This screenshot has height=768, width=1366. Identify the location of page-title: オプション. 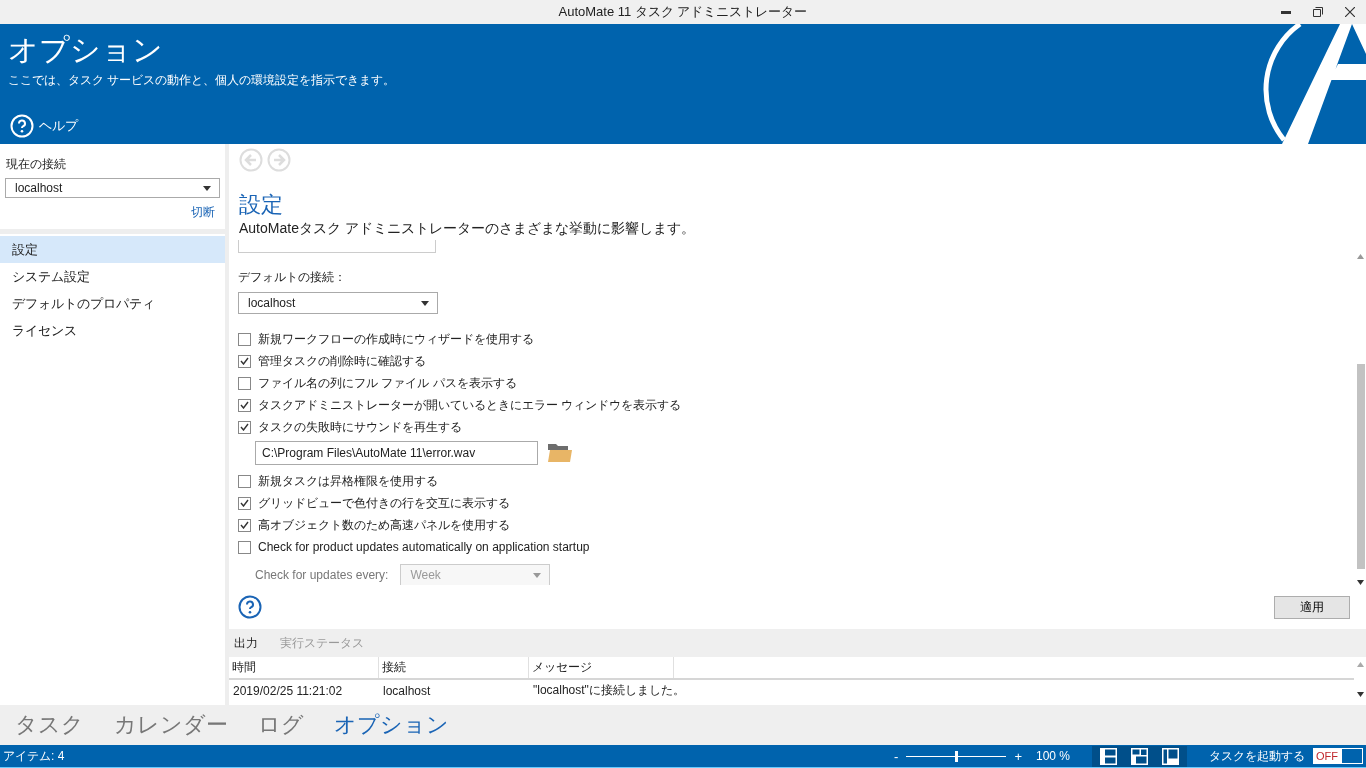
(86, 50).